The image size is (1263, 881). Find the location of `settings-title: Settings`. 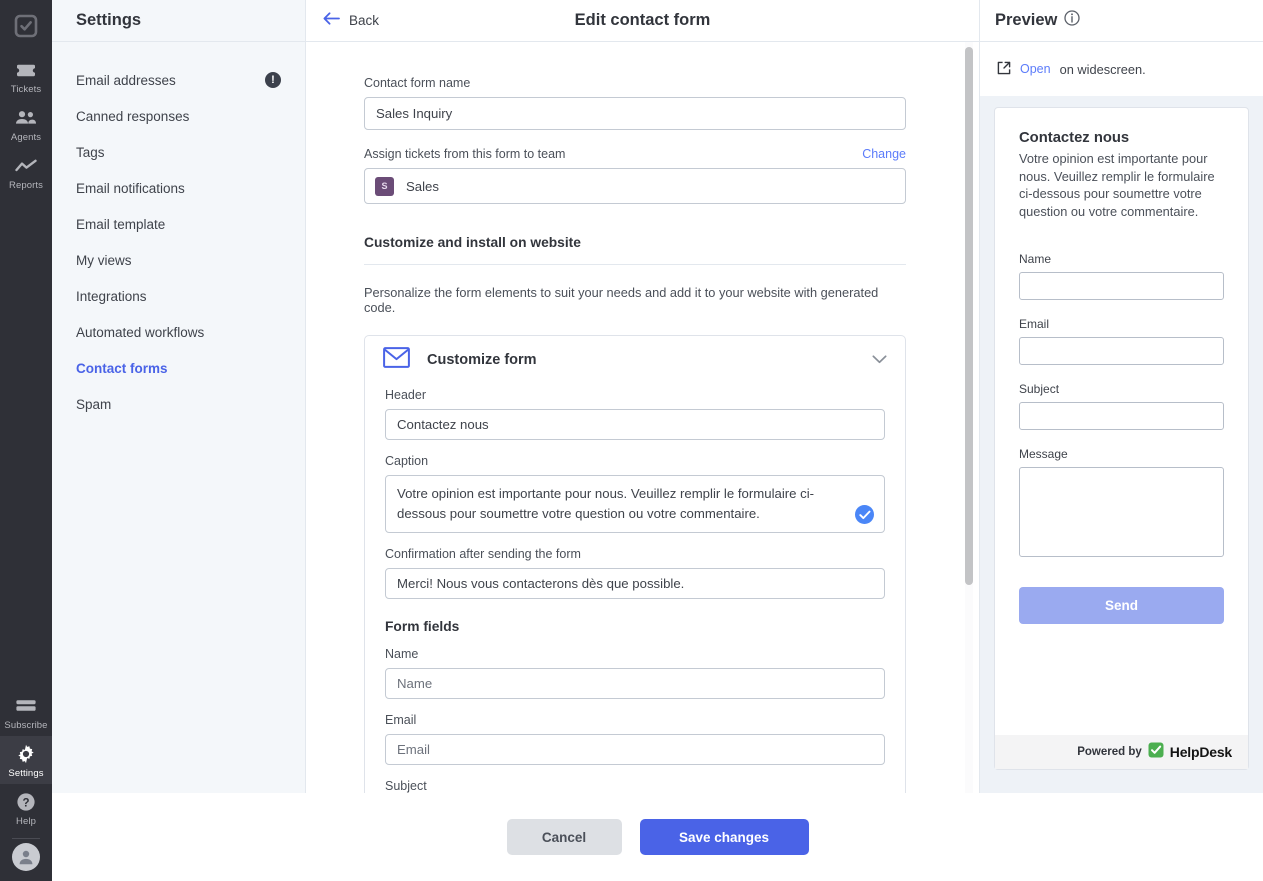

settings-title: Settings is located at coordinates (109, 20).